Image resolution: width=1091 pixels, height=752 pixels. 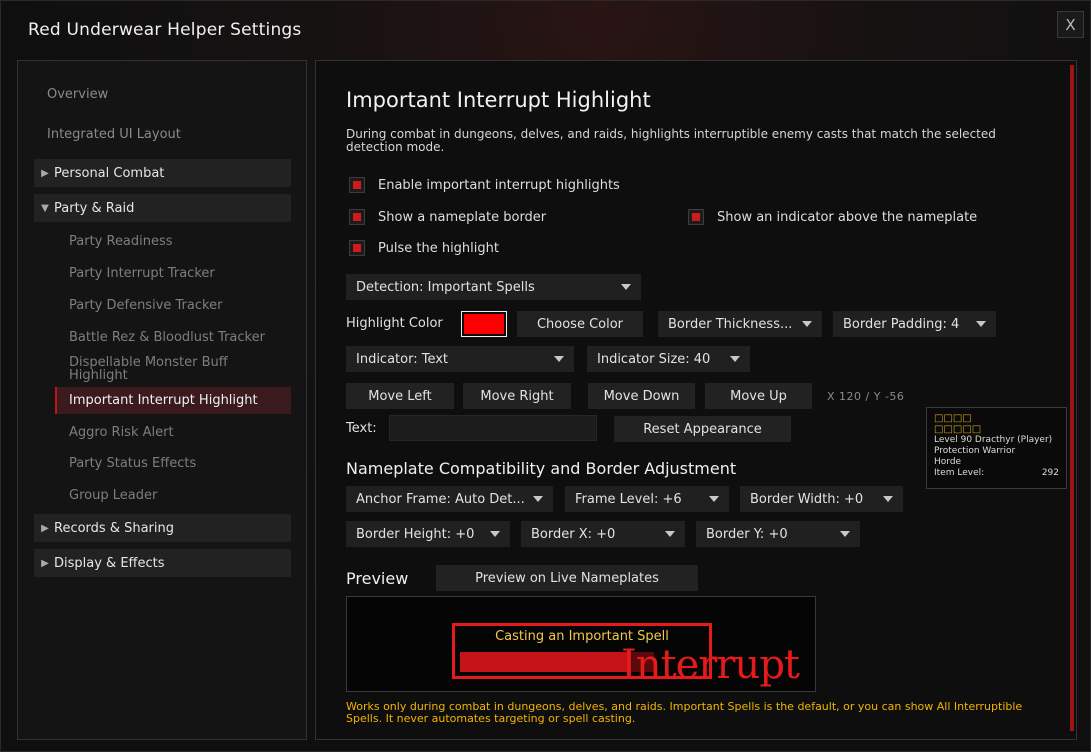 I want to click on enable-highlights-checkbox, so click(x=357, y=185).